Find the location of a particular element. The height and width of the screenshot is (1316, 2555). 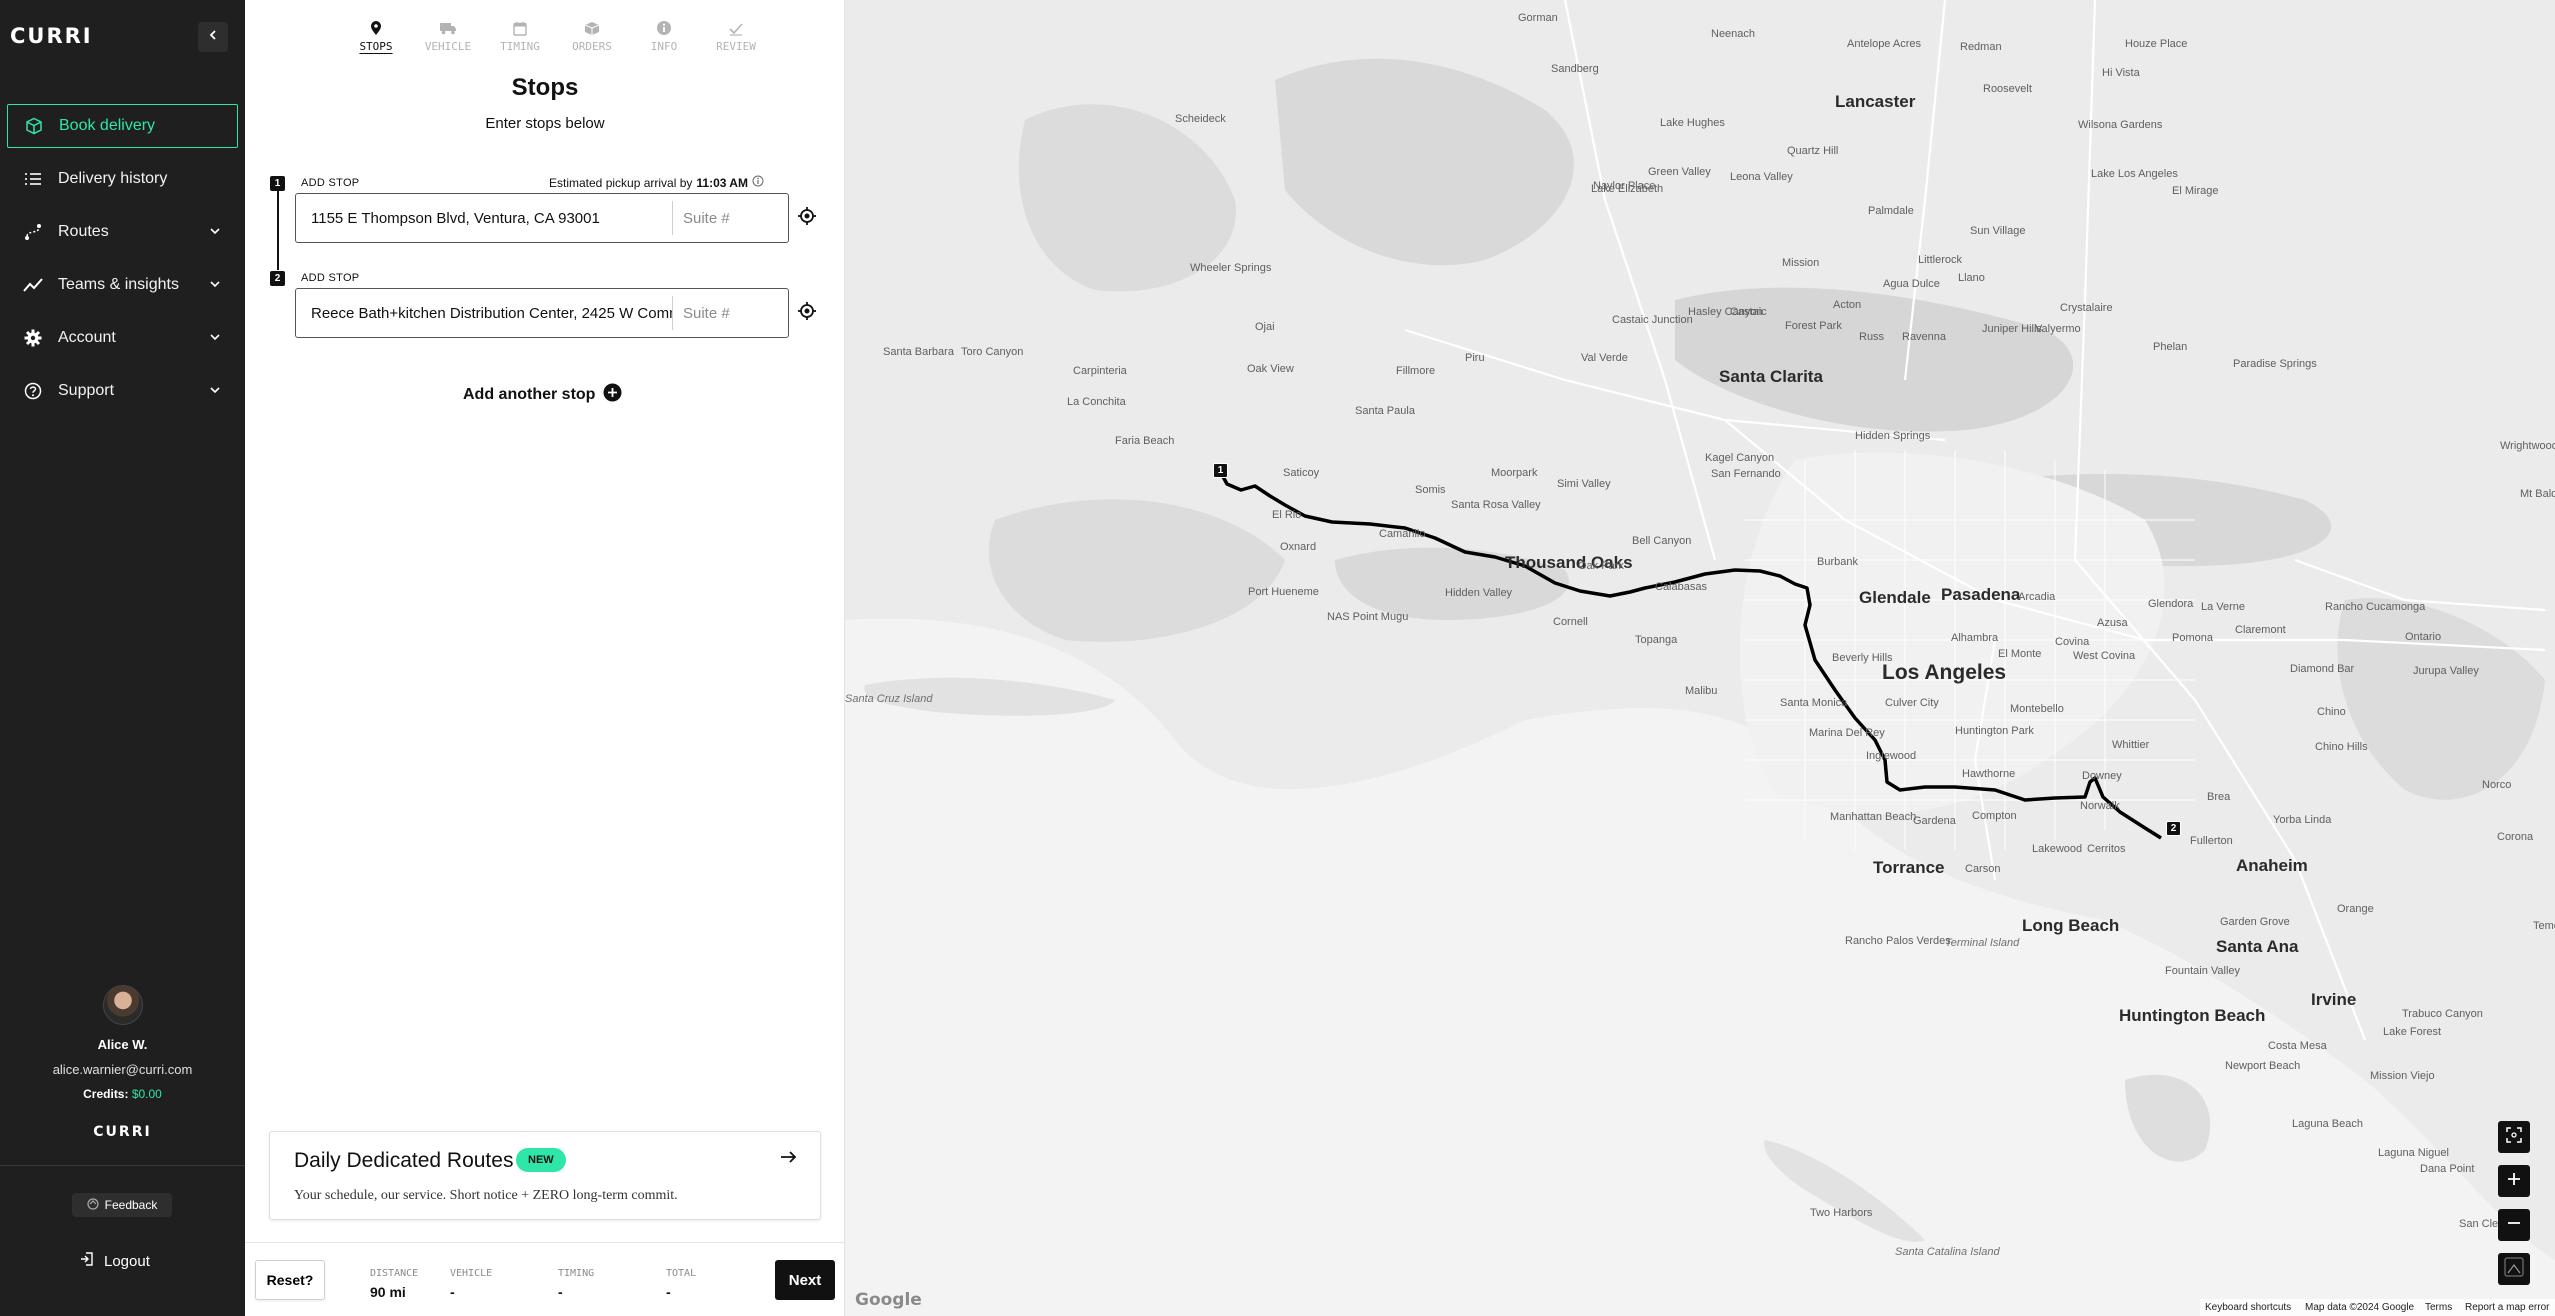

step-stops: STOPS is located at coordinates (376, 35).